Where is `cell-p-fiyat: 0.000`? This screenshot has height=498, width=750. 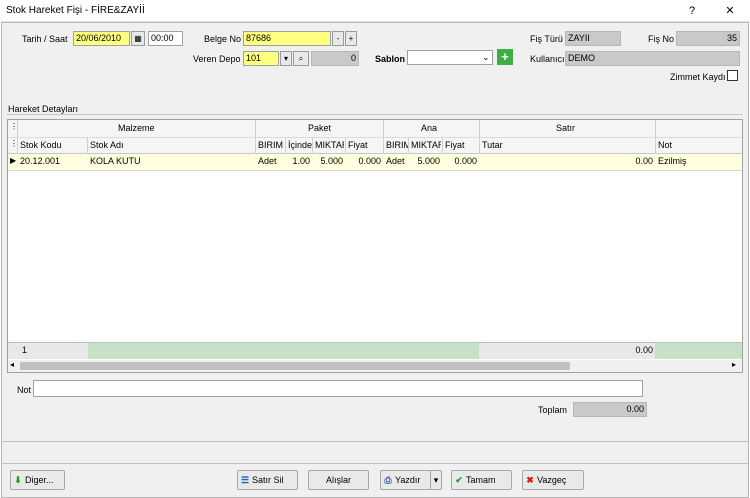
cell-p-fiyat: 0.000 is located at coordinates (363, 161).